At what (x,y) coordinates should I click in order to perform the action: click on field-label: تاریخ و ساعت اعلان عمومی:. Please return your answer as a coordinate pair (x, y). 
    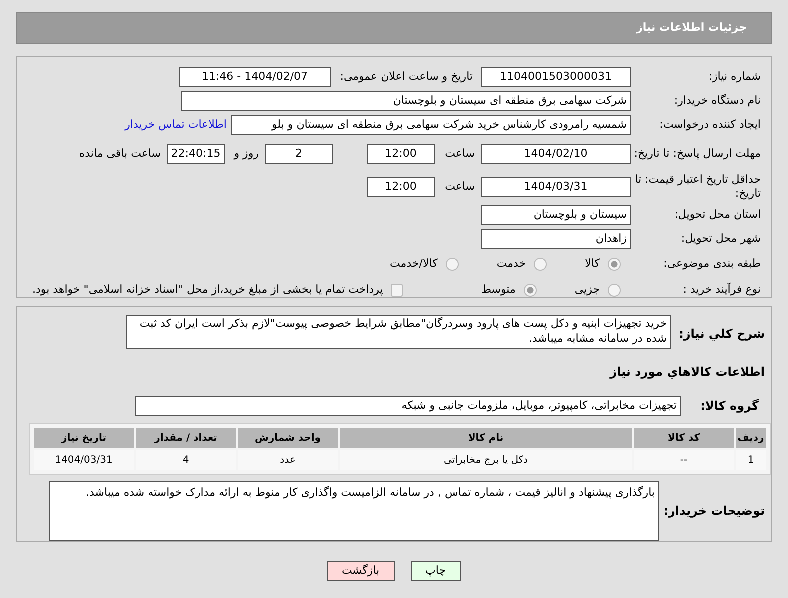
    Looking at the image, I should click on (406, 76).